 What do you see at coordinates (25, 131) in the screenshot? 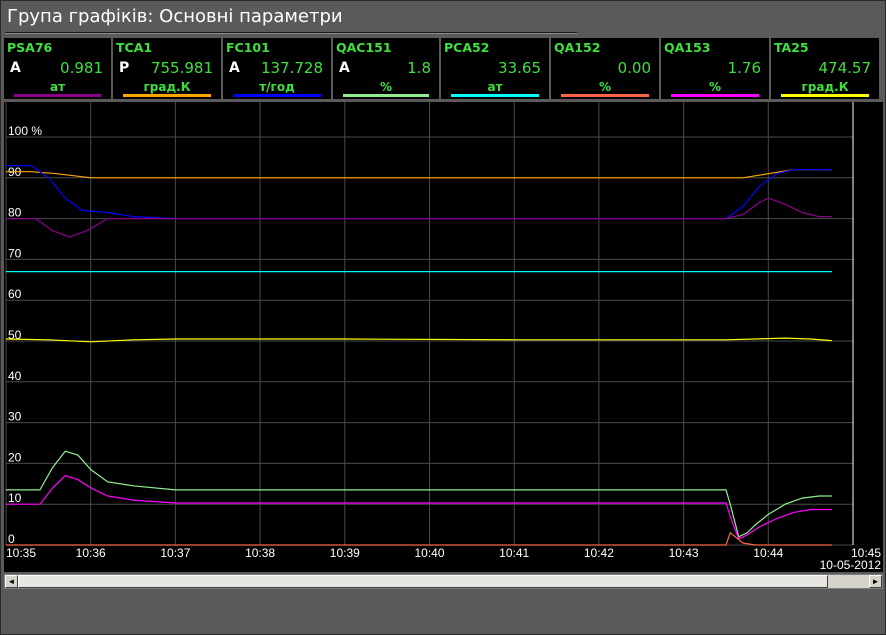
I see `y-tick-label: 100 %` at bounding box center [25, 131].